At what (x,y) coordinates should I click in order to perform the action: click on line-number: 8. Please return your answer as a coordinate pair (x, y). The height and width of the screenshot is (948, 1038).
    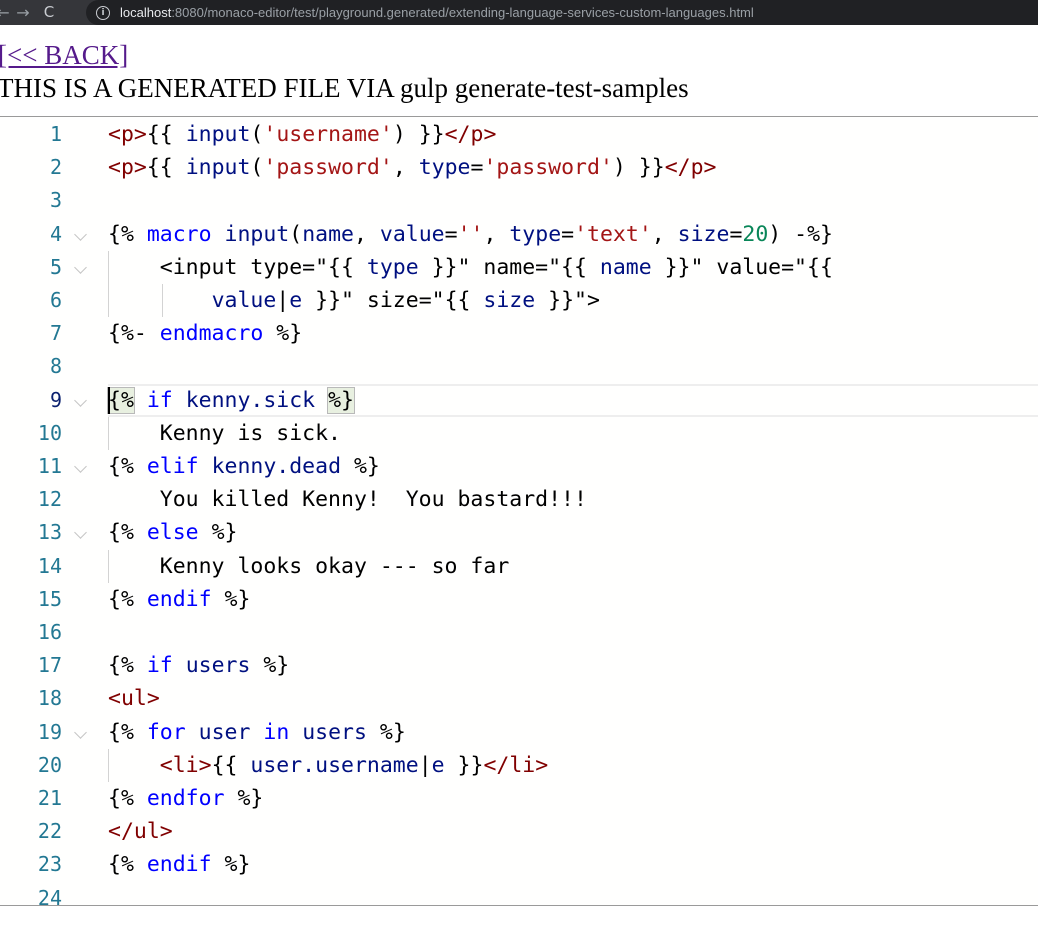
    Looking at the image, I should click on (55, 366).